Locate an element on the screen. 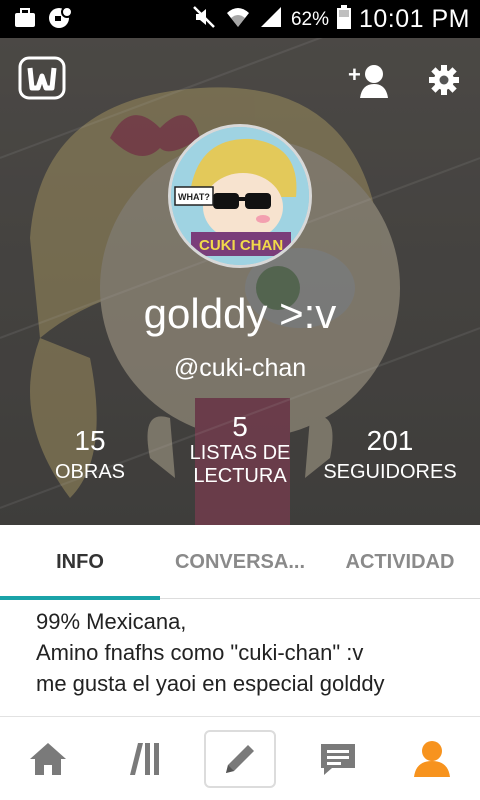 The width and height of the screenshot is (480, 800). avatar-text-what: WHAT? is located at coordinates (194, 197).